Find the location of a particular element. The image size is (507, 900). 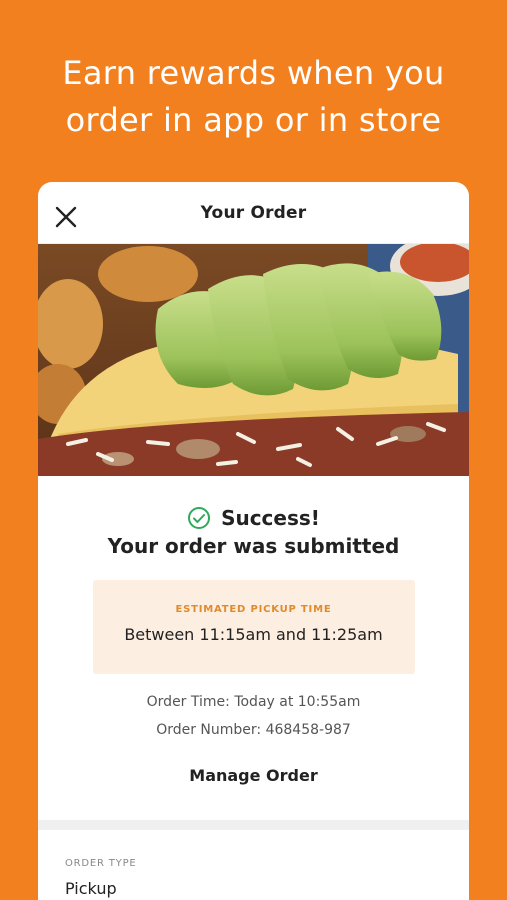

card-header: Your Order is located at coordinates (253, 213).